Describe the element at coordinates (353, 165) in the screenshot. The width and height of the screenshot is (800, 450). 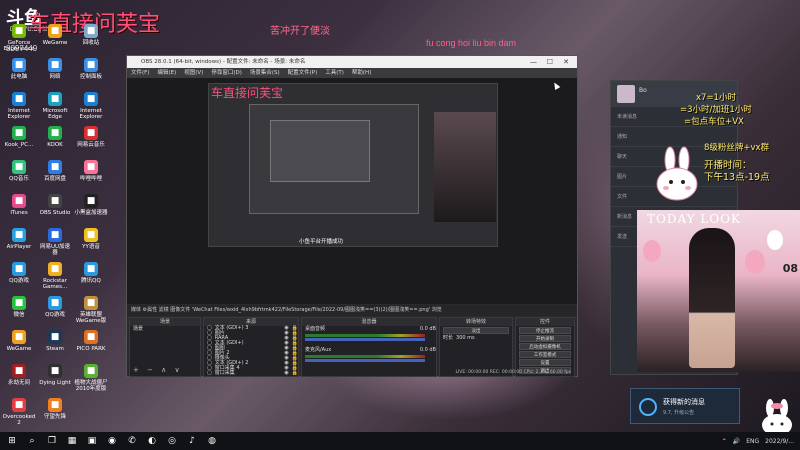
I see `preview-canvas: 车直接问芙宝 小鱼平台开播成功` at that location.